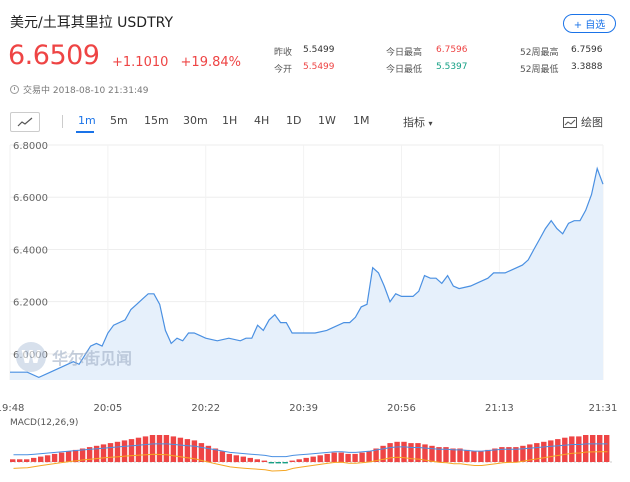 The height and width of the screenshot is (482, 630). I want to click on tab-1h: 1H, so click(229, 120).